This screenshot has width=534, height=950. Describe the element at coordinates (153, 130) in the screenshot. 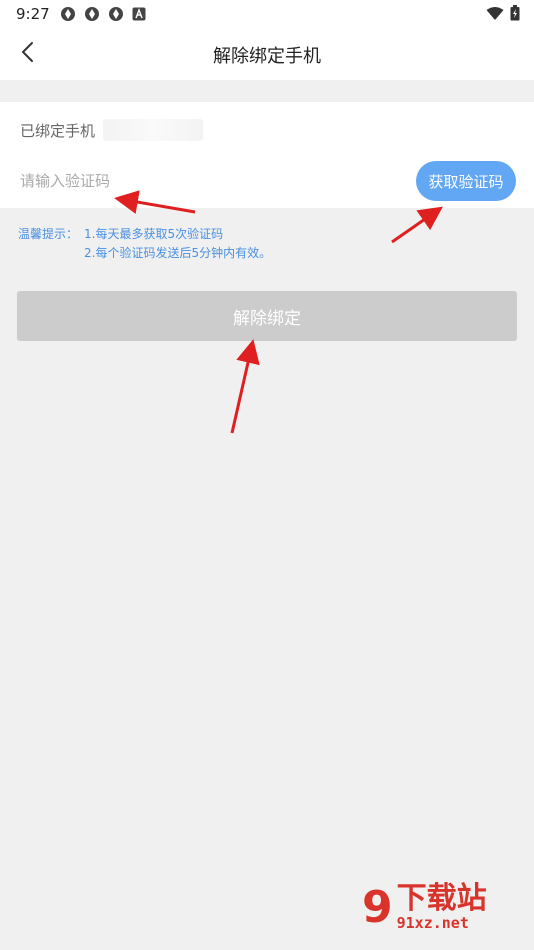

I see `bound-phone-value` at that location.